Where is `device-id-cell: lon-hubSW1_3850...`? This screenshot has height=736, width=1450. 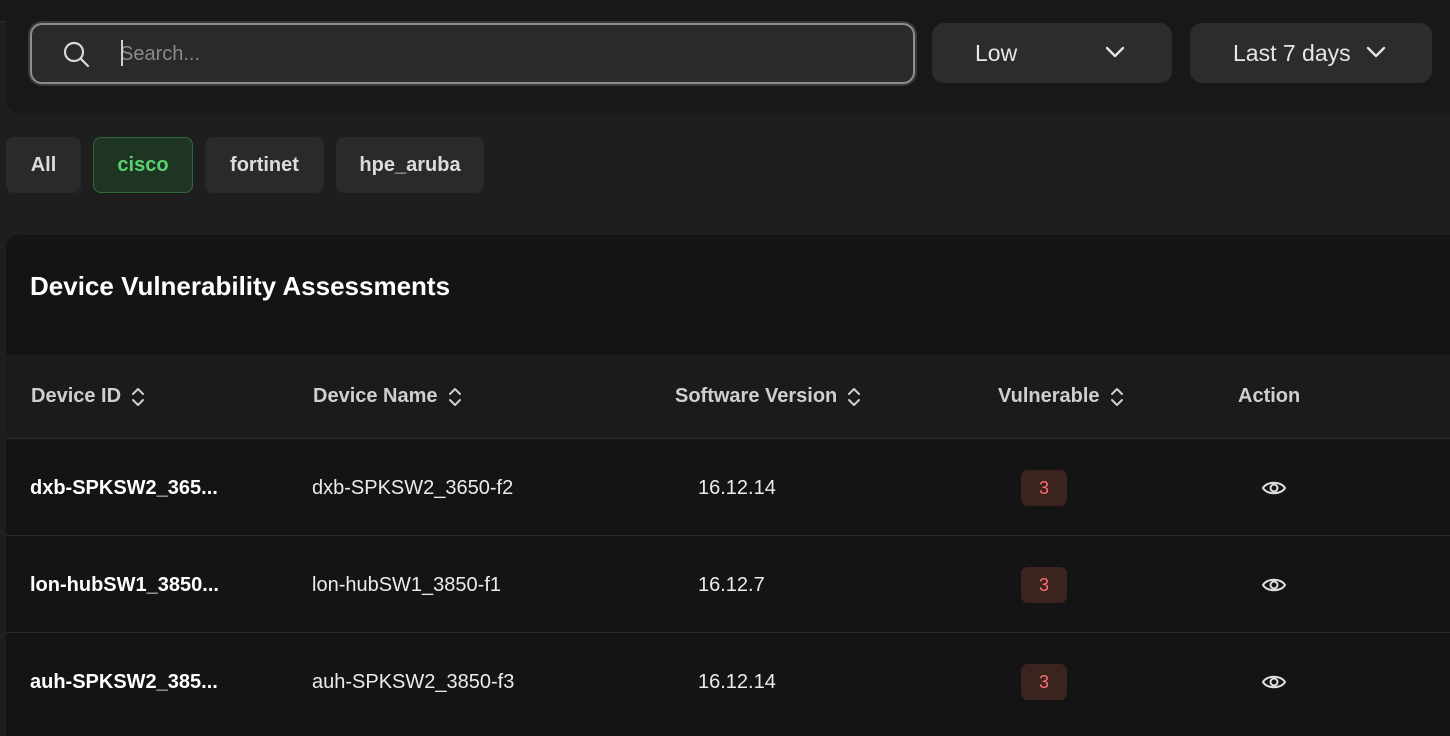
device-id-cell: lon-hubSW1_3850... is located at coordinates (124, 585).